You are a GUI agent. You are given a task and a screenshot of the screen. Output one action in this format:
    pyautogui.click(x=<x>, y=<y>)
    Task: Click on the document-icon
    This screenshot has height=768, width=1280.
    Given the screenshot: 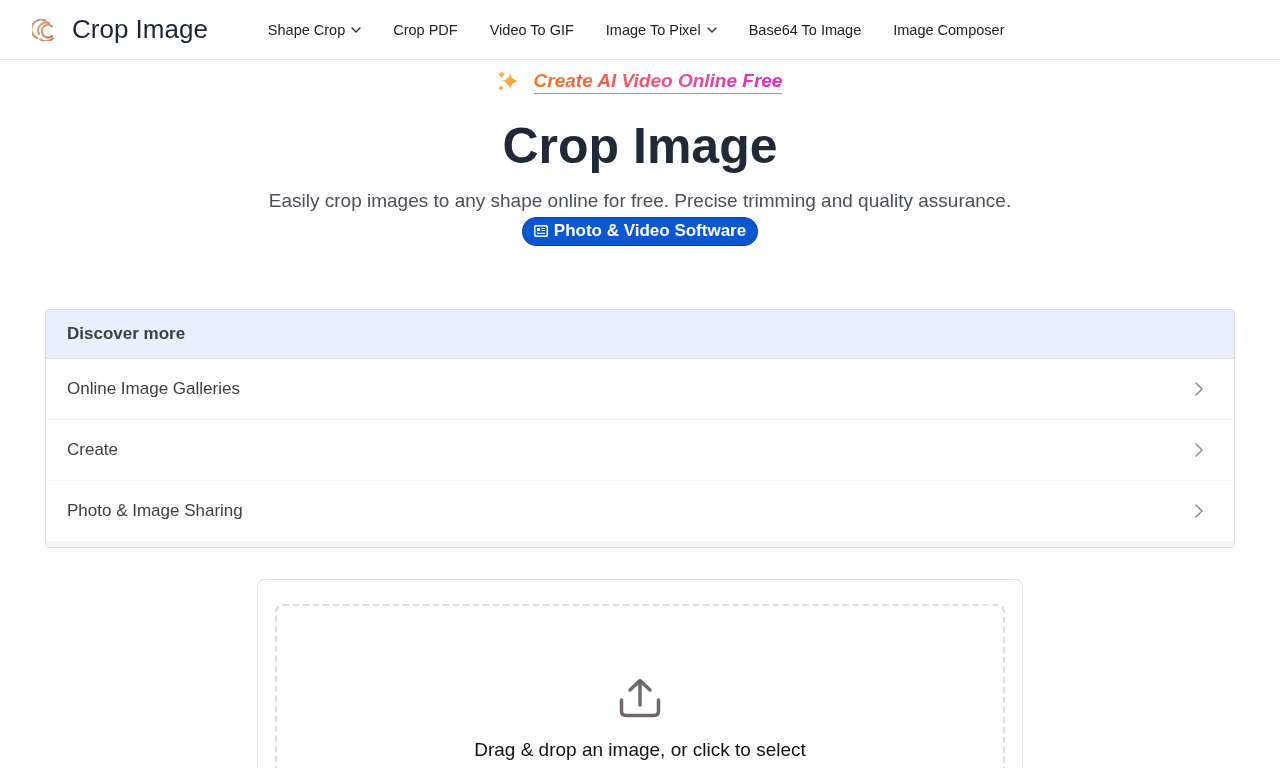 What is the action you would take?
    pyautogui.click(x=540, y=230)
    